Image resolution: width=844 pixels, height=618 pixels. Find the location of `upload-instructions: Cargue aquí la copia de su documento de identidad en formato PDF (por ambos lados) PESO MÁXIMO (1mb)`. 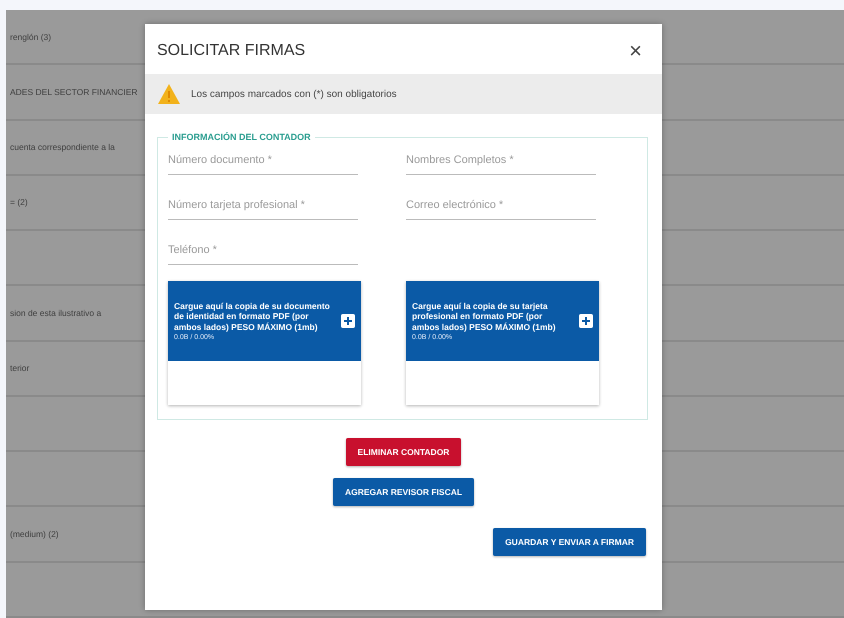

upload-instructions: Cargue aquí la copia de su documento de identidad en formato PDF (por ambos lados) PESO MÁXIMO (1mb) is located at coordinates (252, 316).